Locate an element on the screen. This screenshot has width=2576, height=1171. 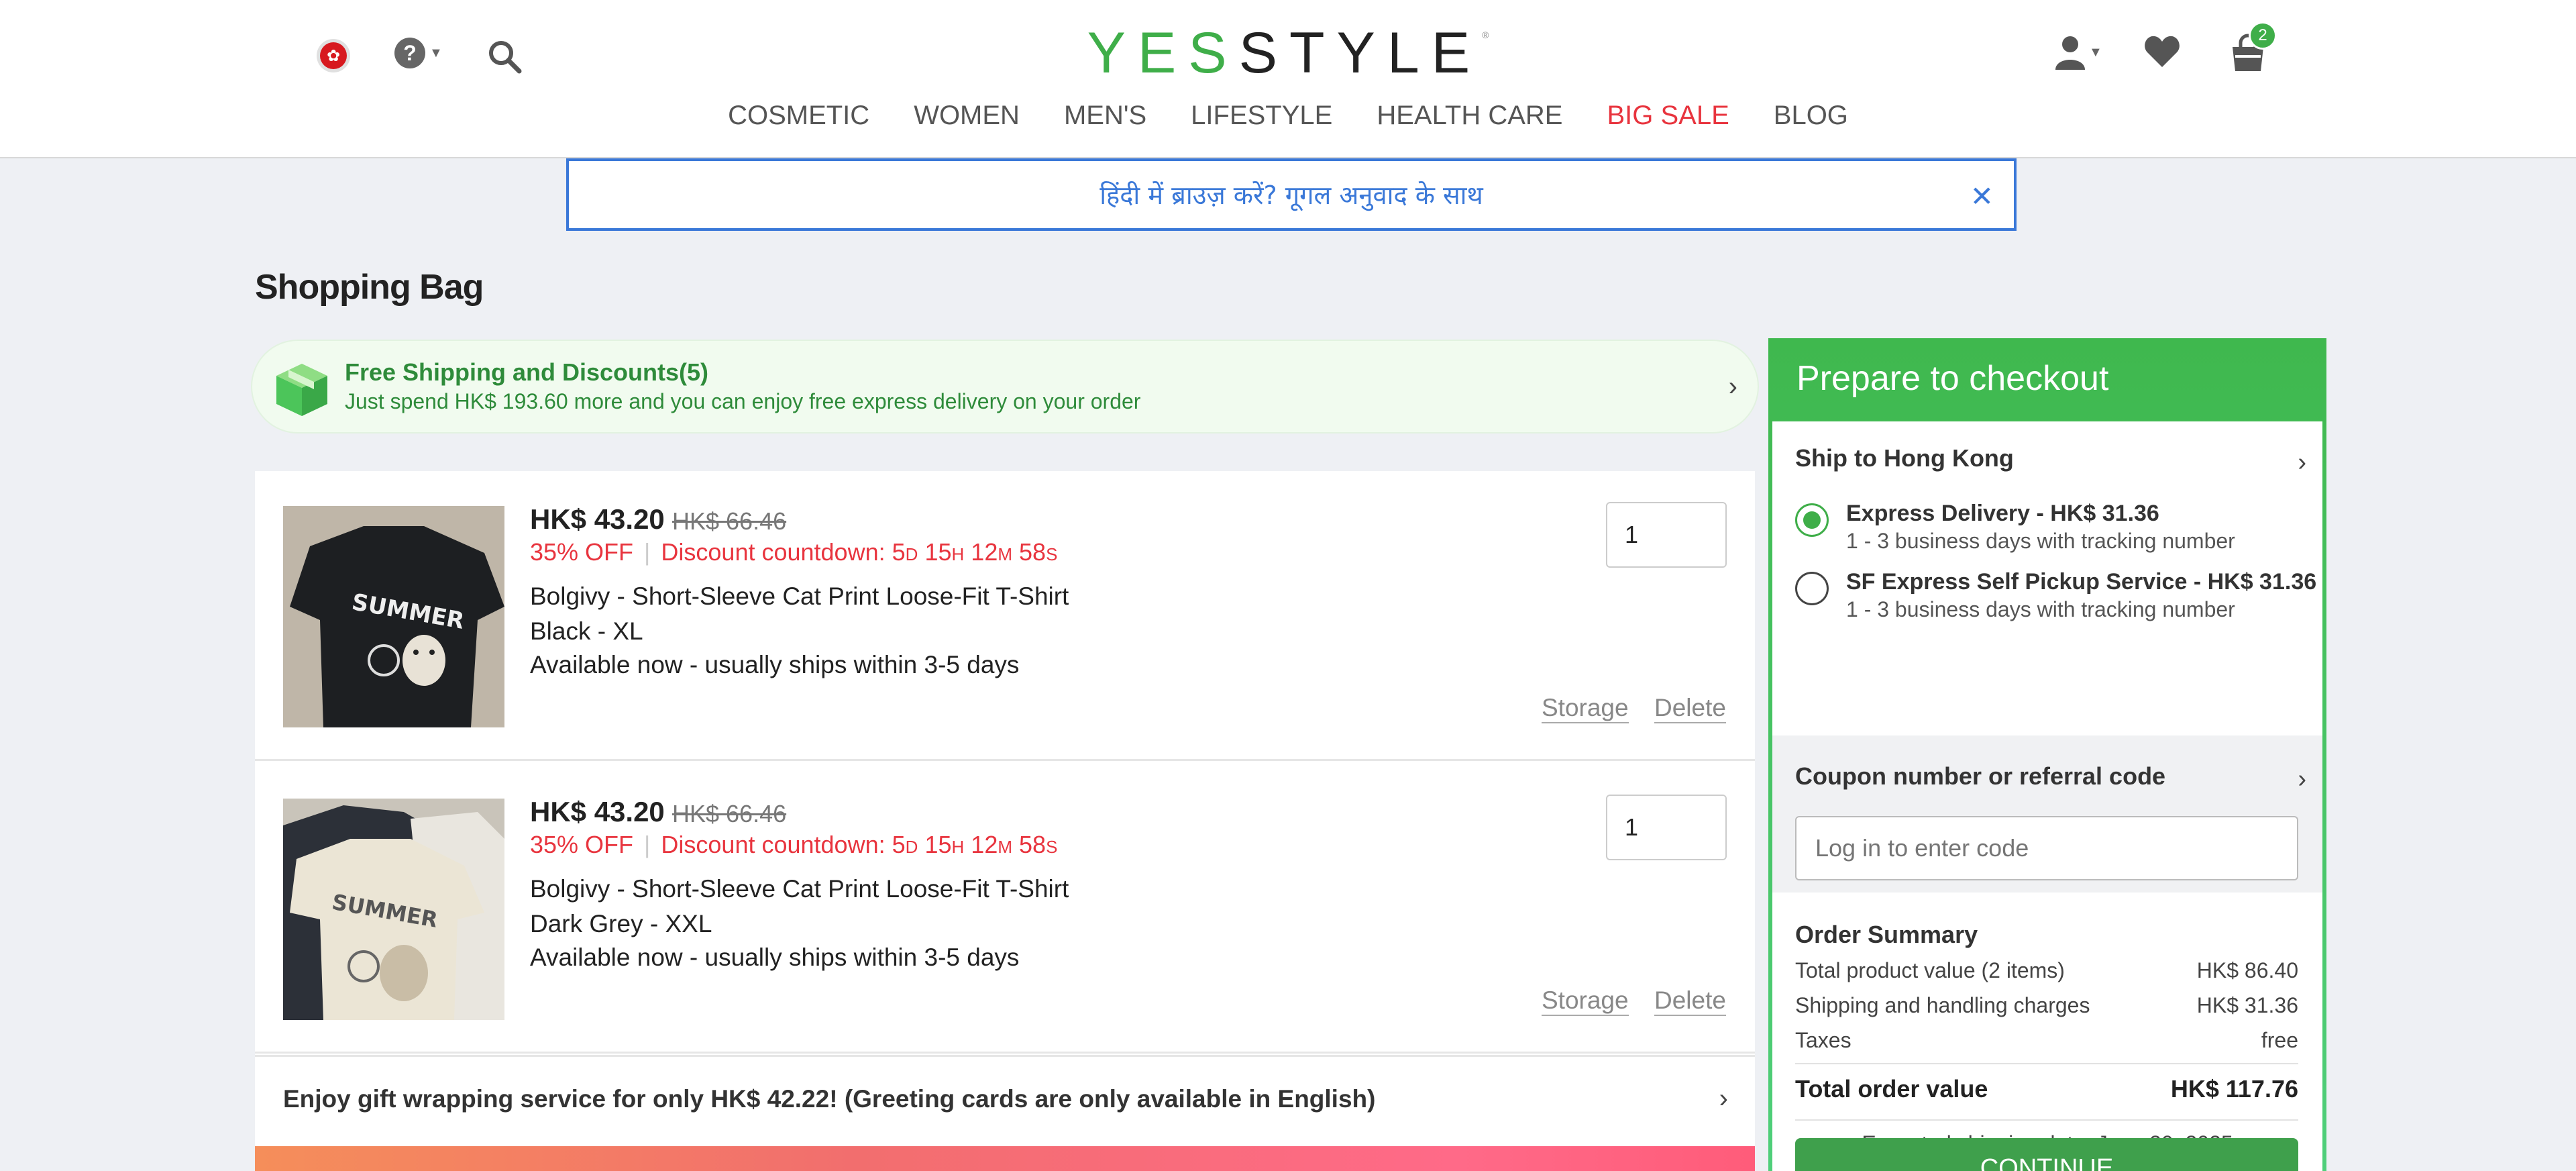
logo-registered-mark: ® is located at coordinates (1485, 35).